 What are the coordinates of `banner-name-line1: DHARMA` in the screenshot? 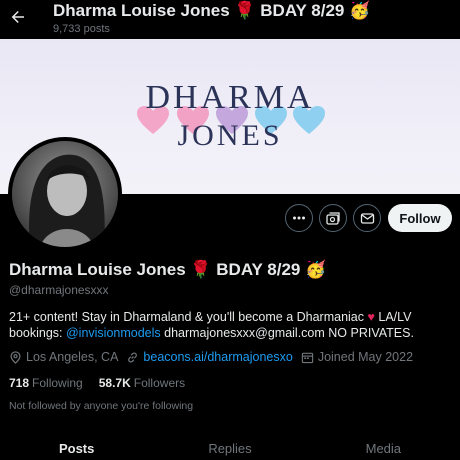 It's located at (230, 97).